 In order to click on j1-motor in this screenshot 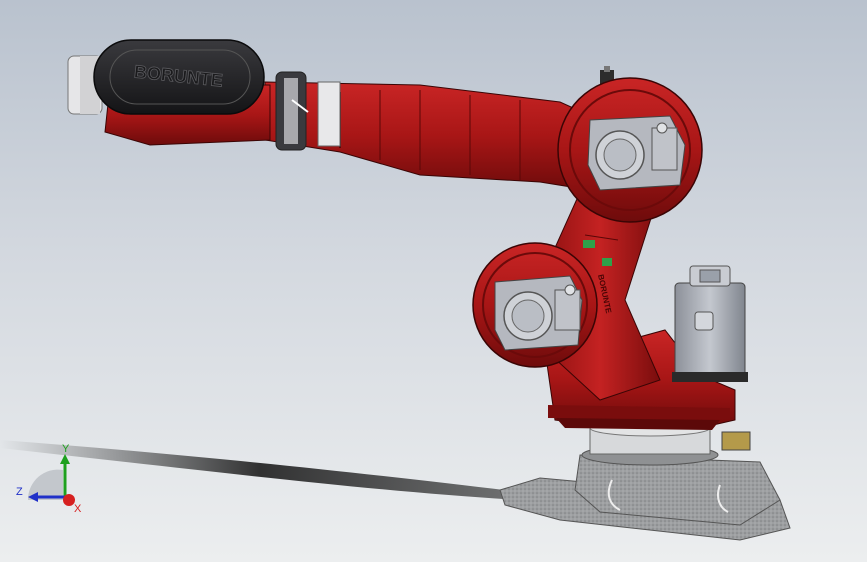, I will do `click(710, 323)`.